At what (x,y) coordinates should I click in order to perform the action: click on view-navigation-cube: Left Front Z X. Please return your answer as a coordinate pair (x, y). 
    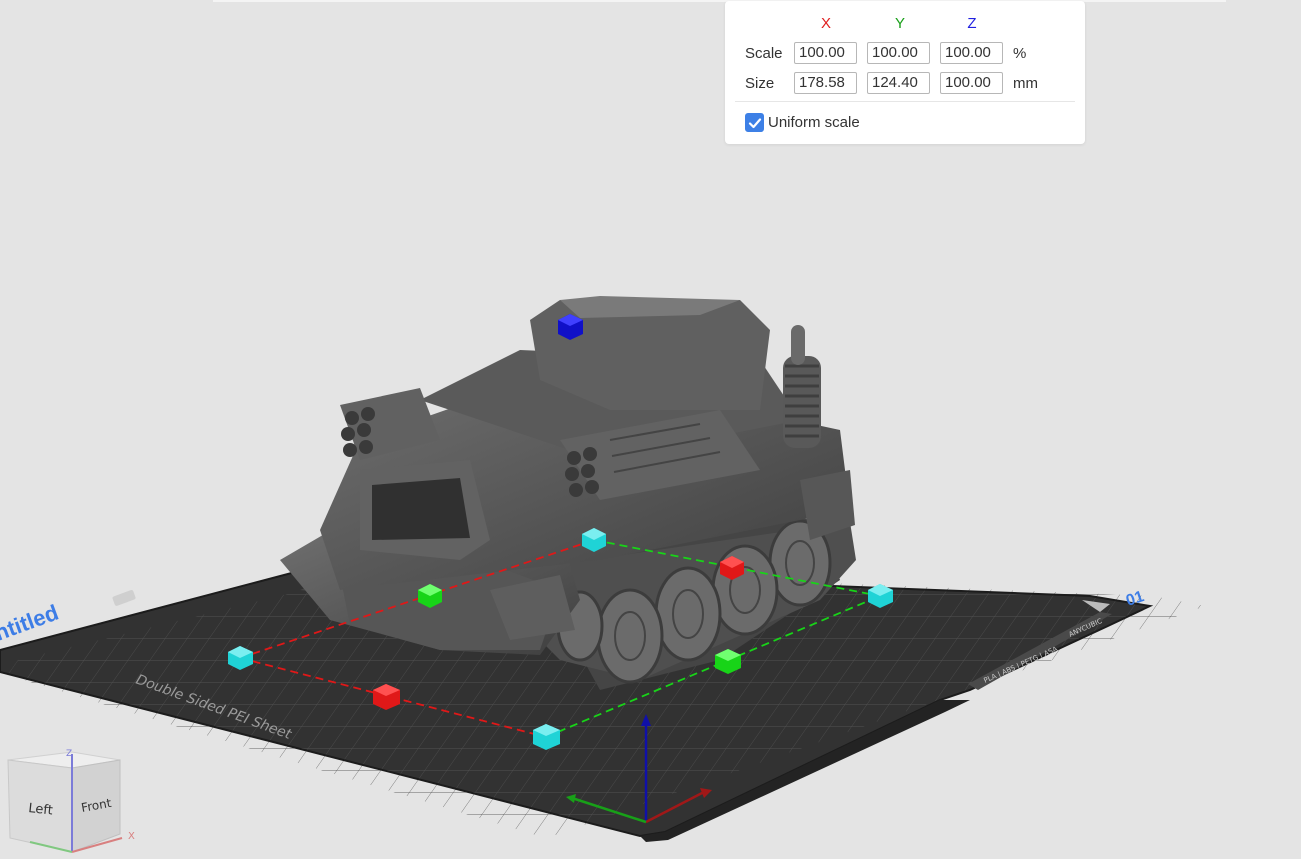
    Looking at the image, I should click on (75, 799).